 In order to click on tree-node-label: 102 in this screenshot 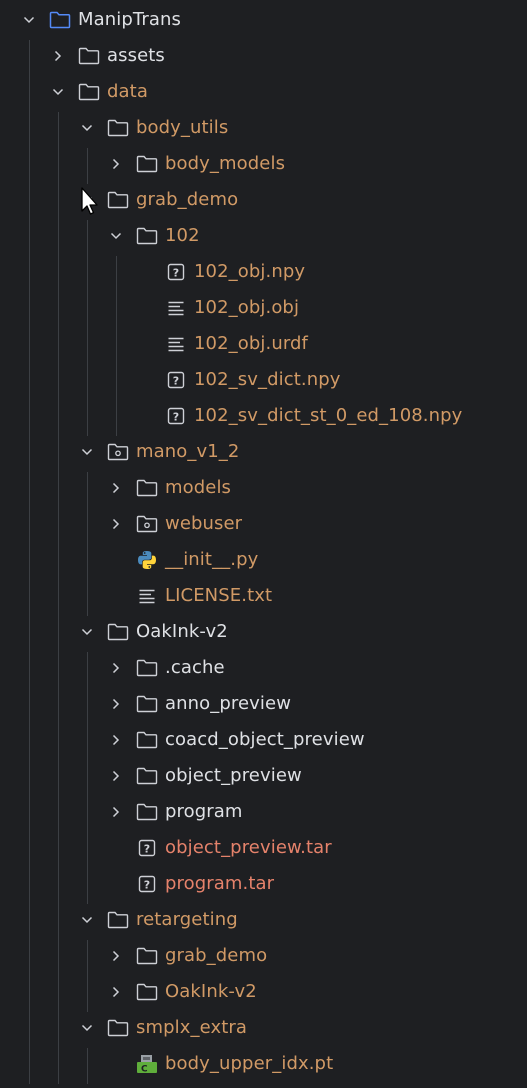, I will do `click(182, 235)`.